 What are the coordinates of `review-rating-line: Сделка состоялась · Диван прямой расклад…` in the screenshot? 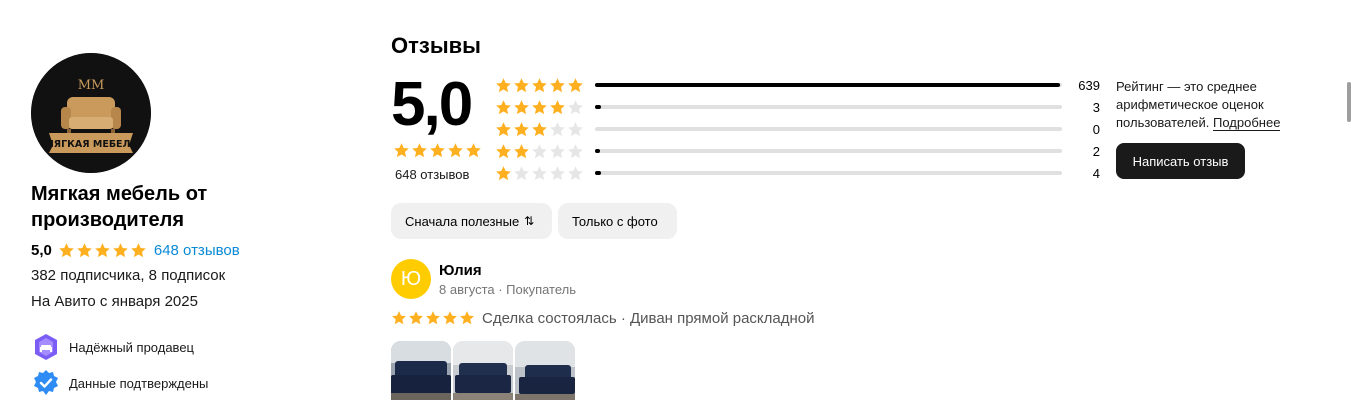 It's located at (603, 318).